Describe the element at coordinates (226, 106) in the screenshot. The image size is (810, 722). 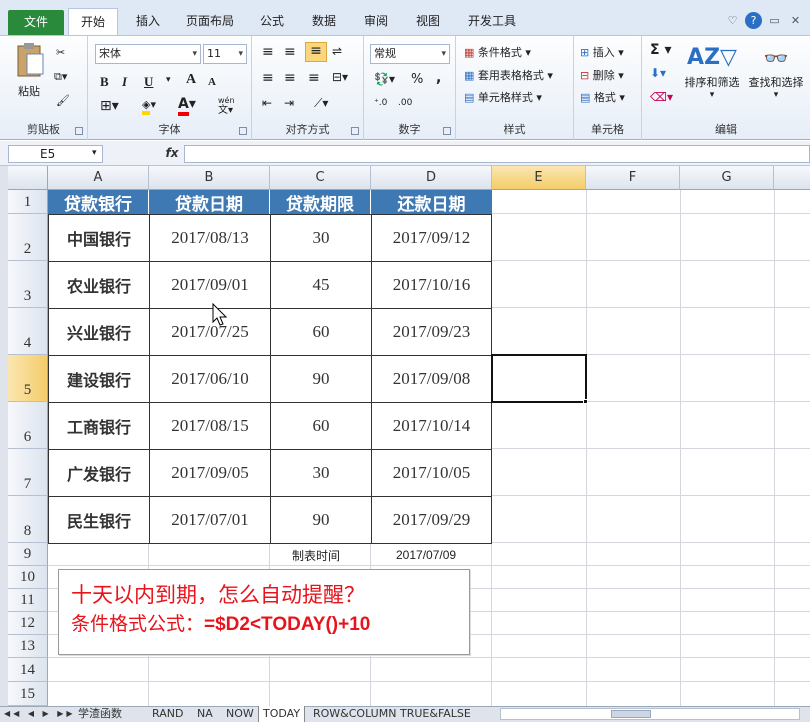
I see `phonetic-icon: wén 文▾` at that location.